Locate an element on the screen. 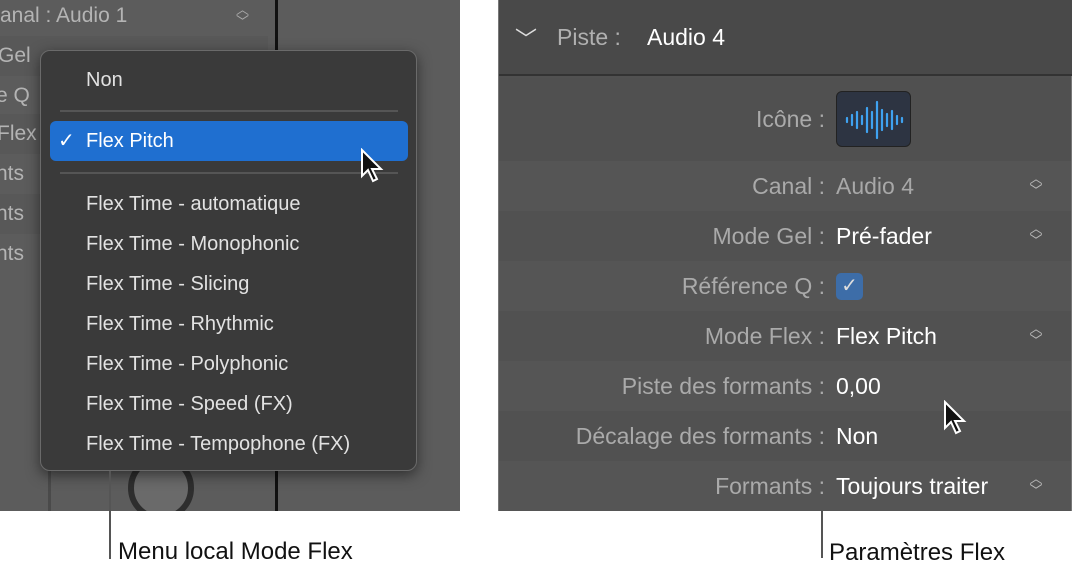 The width and height of the screenshot is (1072, 583). row-label: Piste des formants : is located at coordinates (723, 386).